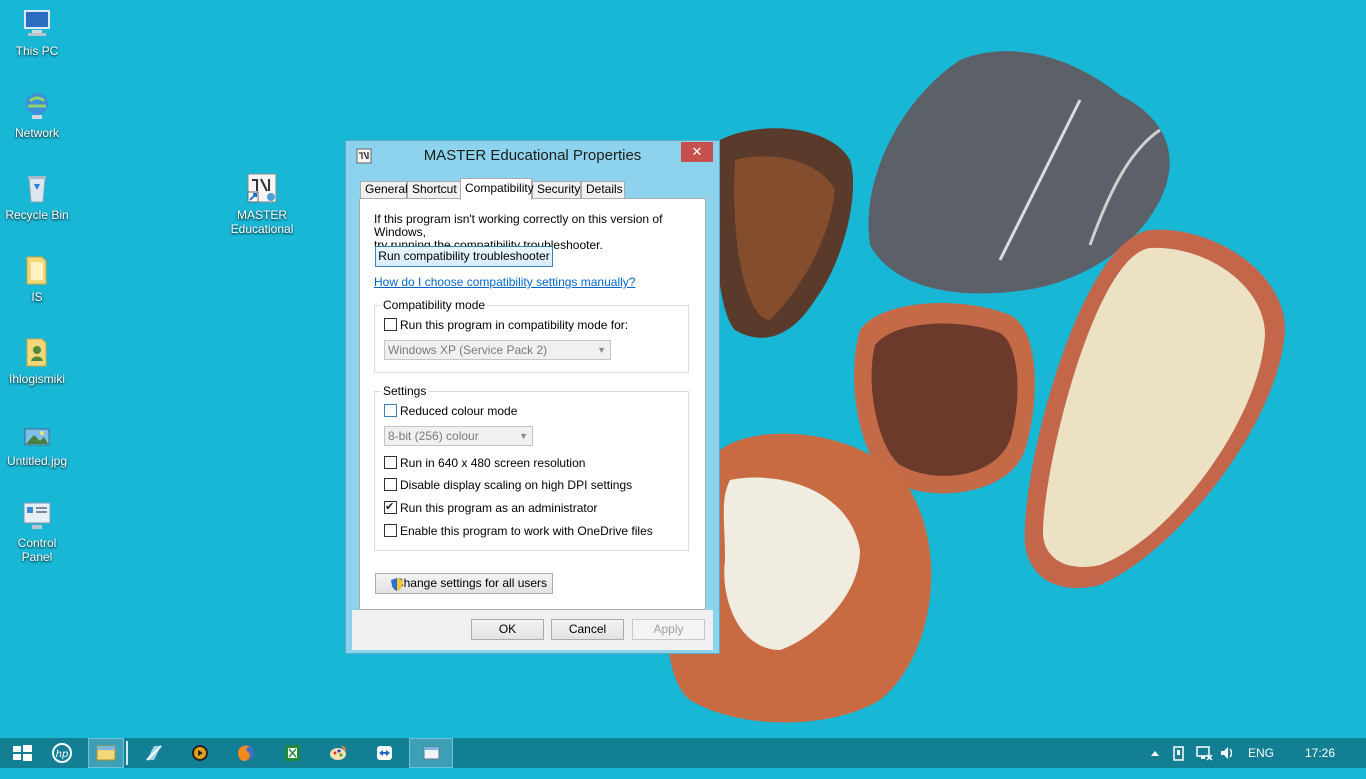  I want to click on svg-text: hp, so click(62, 754).